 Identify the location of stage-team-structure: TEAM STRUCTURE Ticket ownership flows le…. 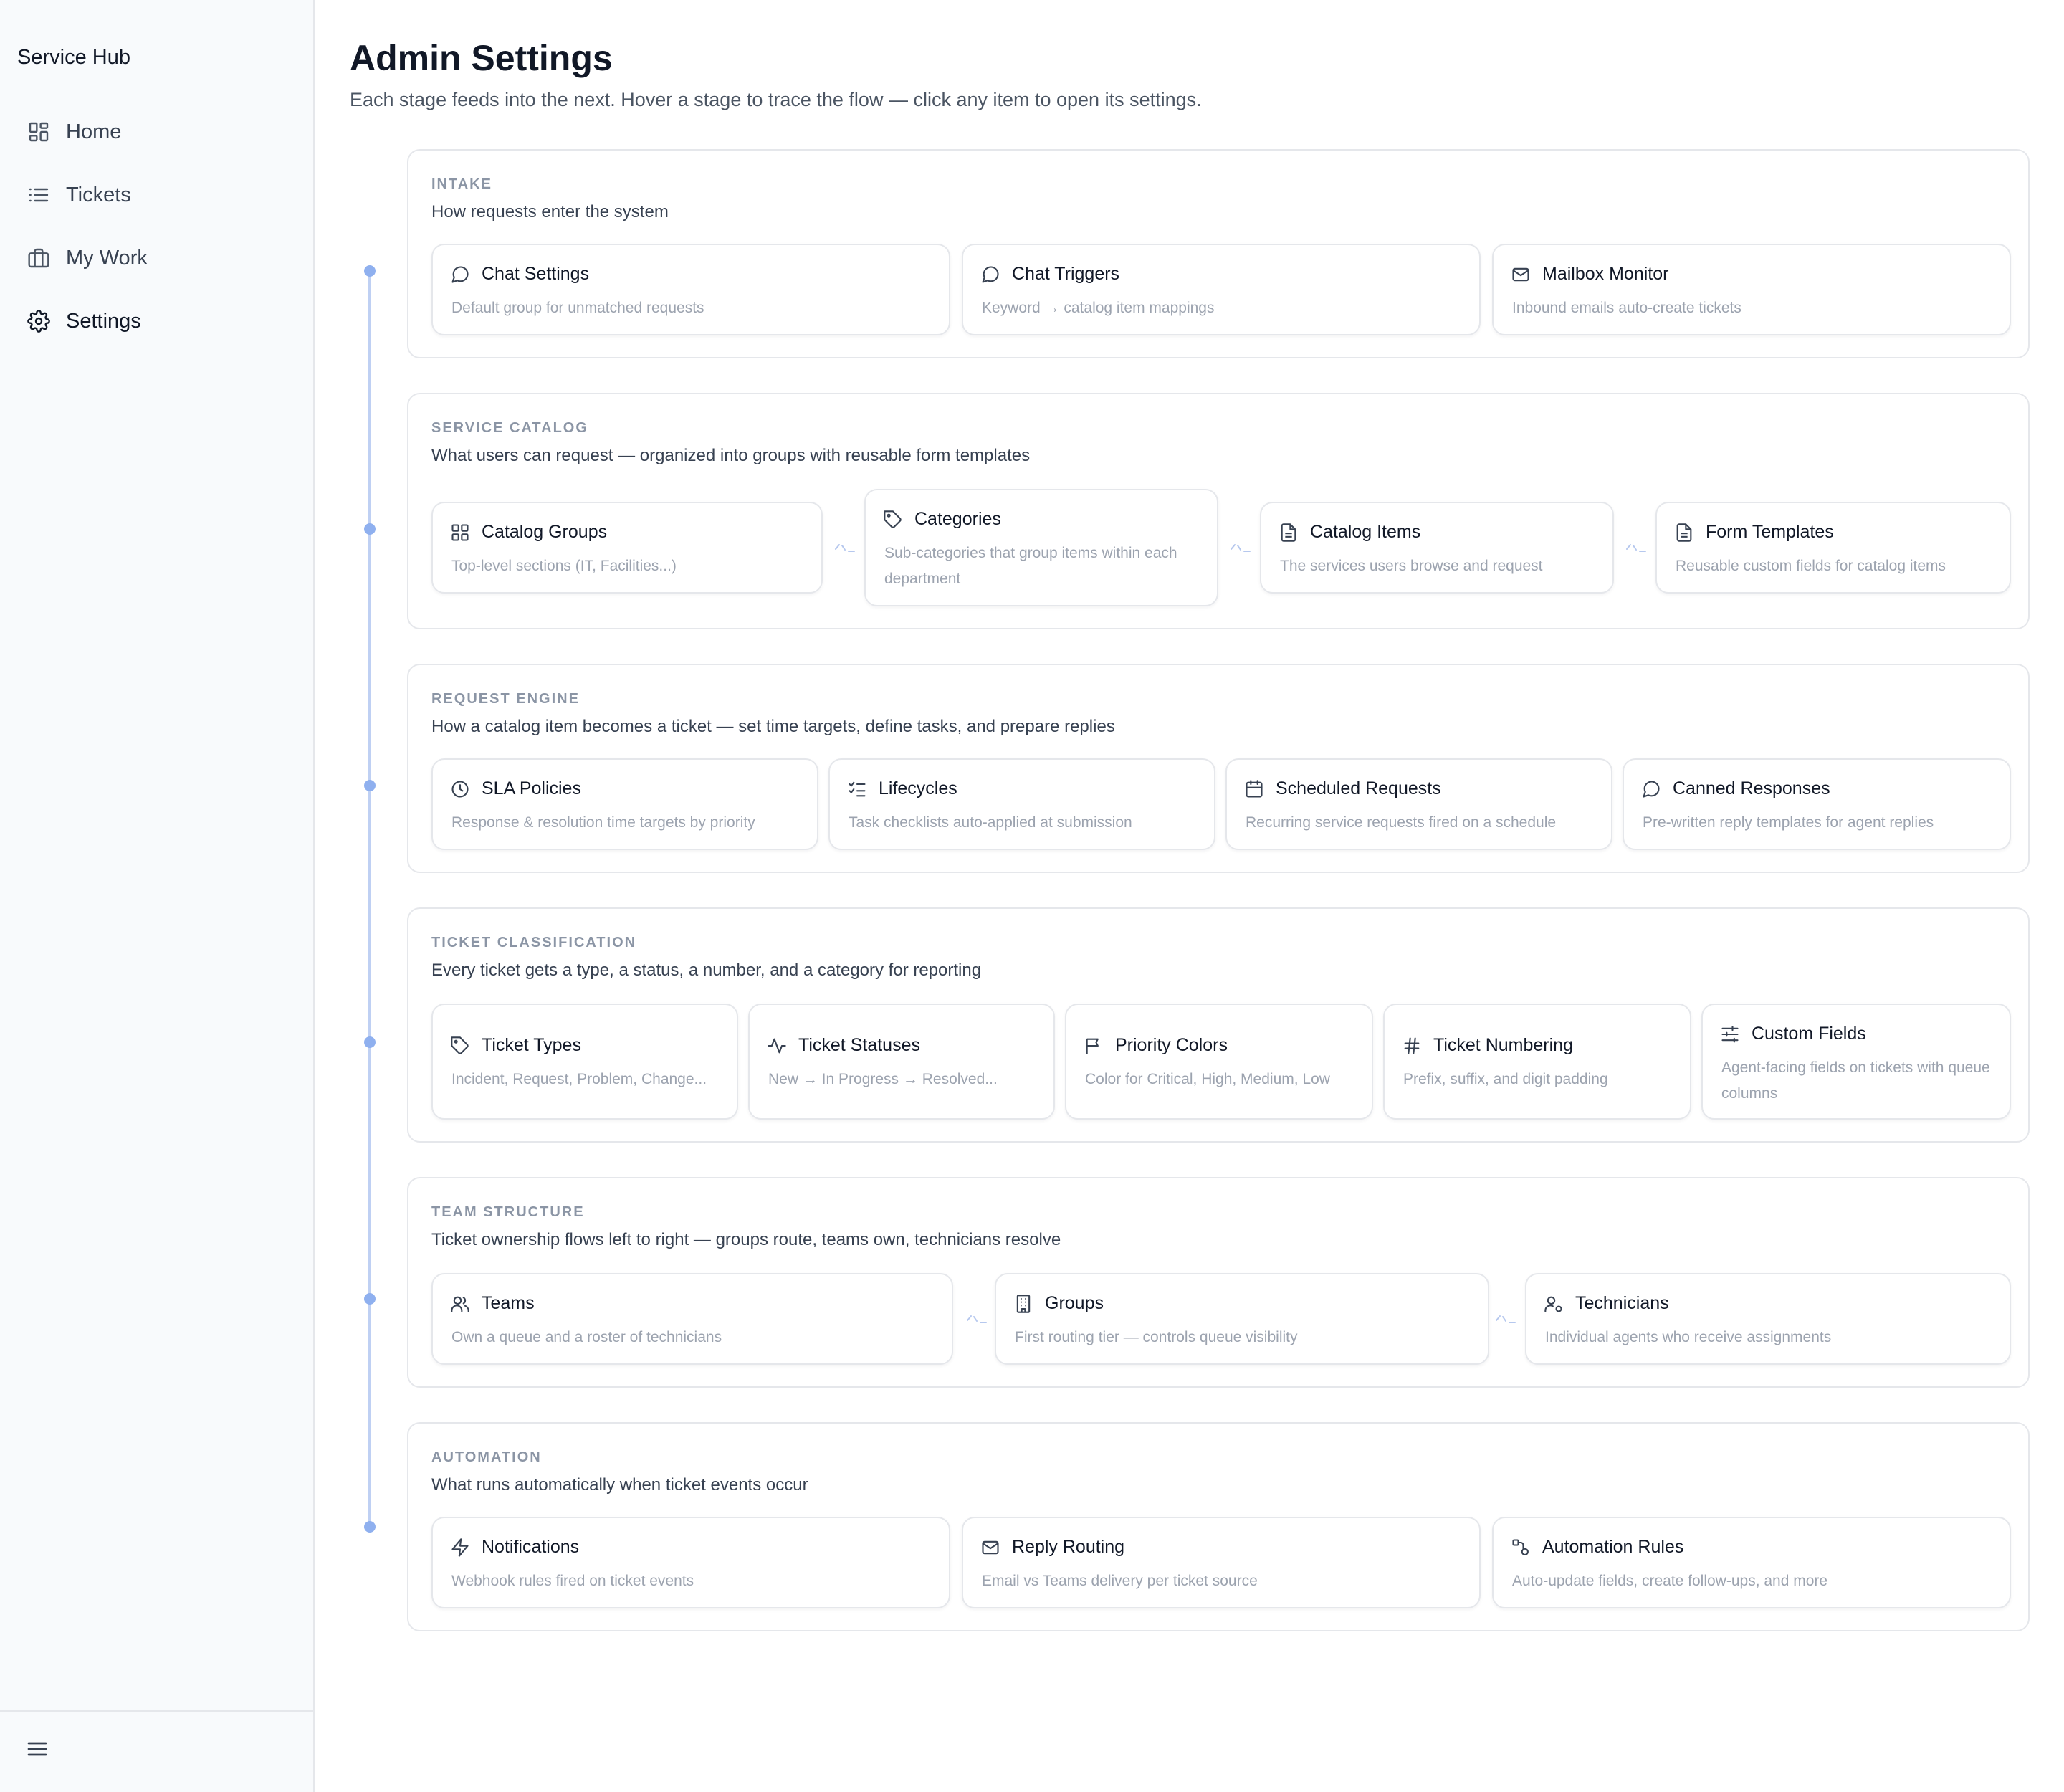
(1218, 1282).